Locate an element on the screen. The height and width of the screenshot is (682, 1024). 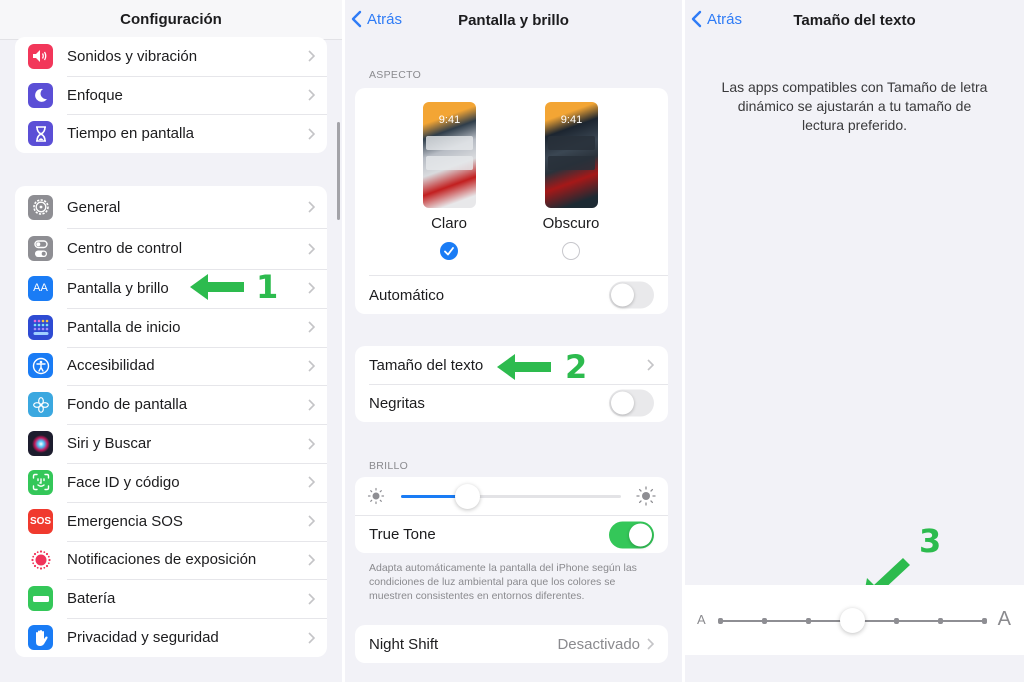
light-mode-radio is located at coordinates (449, 251).